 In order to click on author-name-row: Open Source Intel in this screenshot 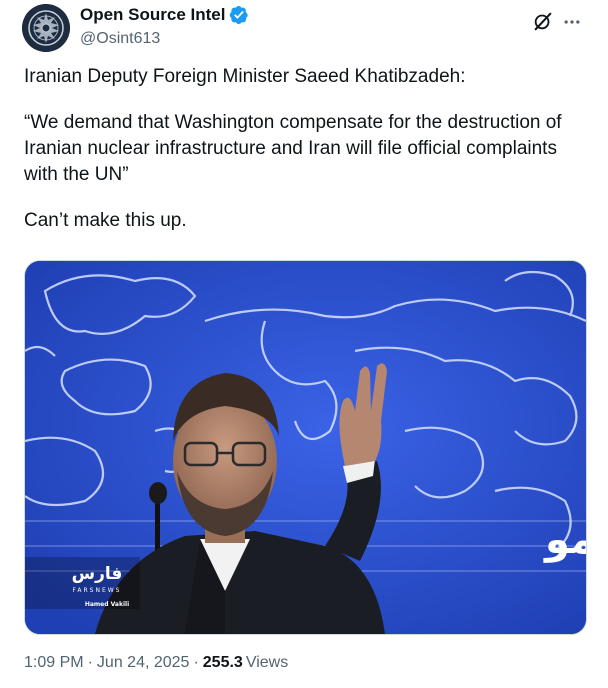, I will do `click(164, 15)`.